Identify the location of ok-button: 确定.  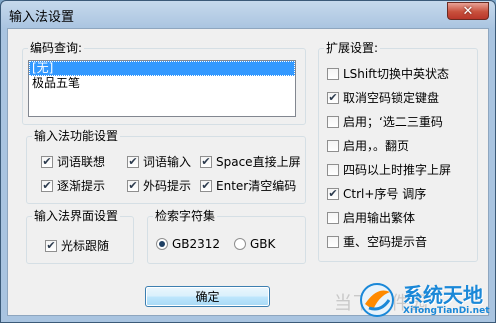
(207, 296).